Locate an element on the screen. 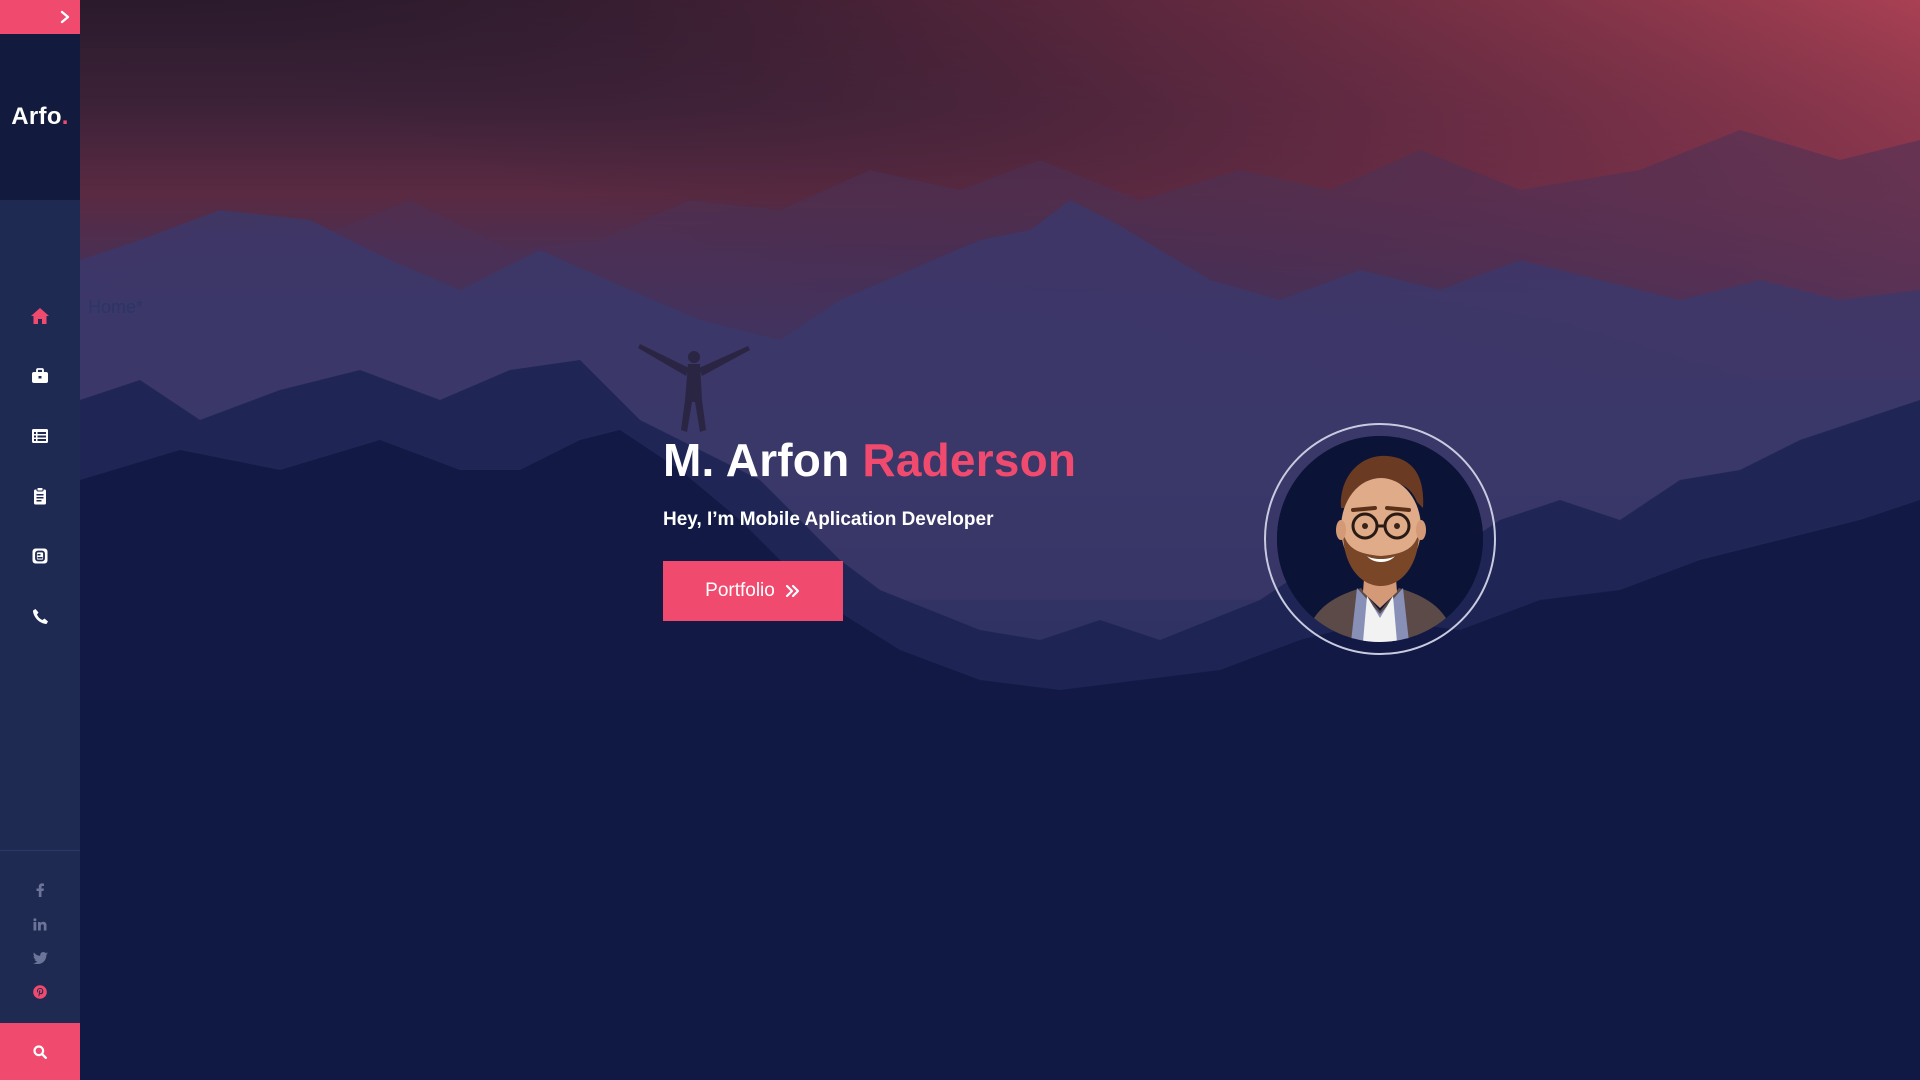 The image size is (1920, 1080). avatar-frame is located at coordinates (1380, 539).